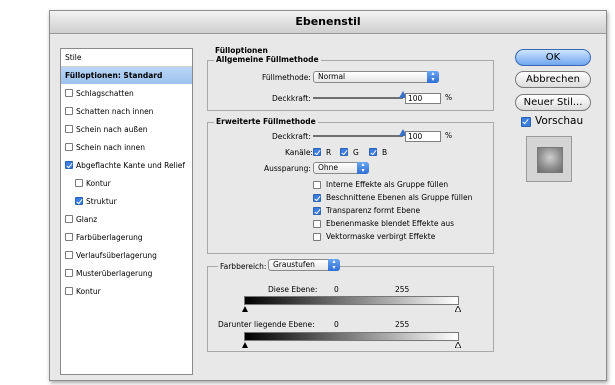 The height and width of the screenshot is (385, 615). What do you see at coordinates (286, 77) in the screenshot?
I see `blend-mode-label: Füllmethode:` at bounding box center [286, 77].